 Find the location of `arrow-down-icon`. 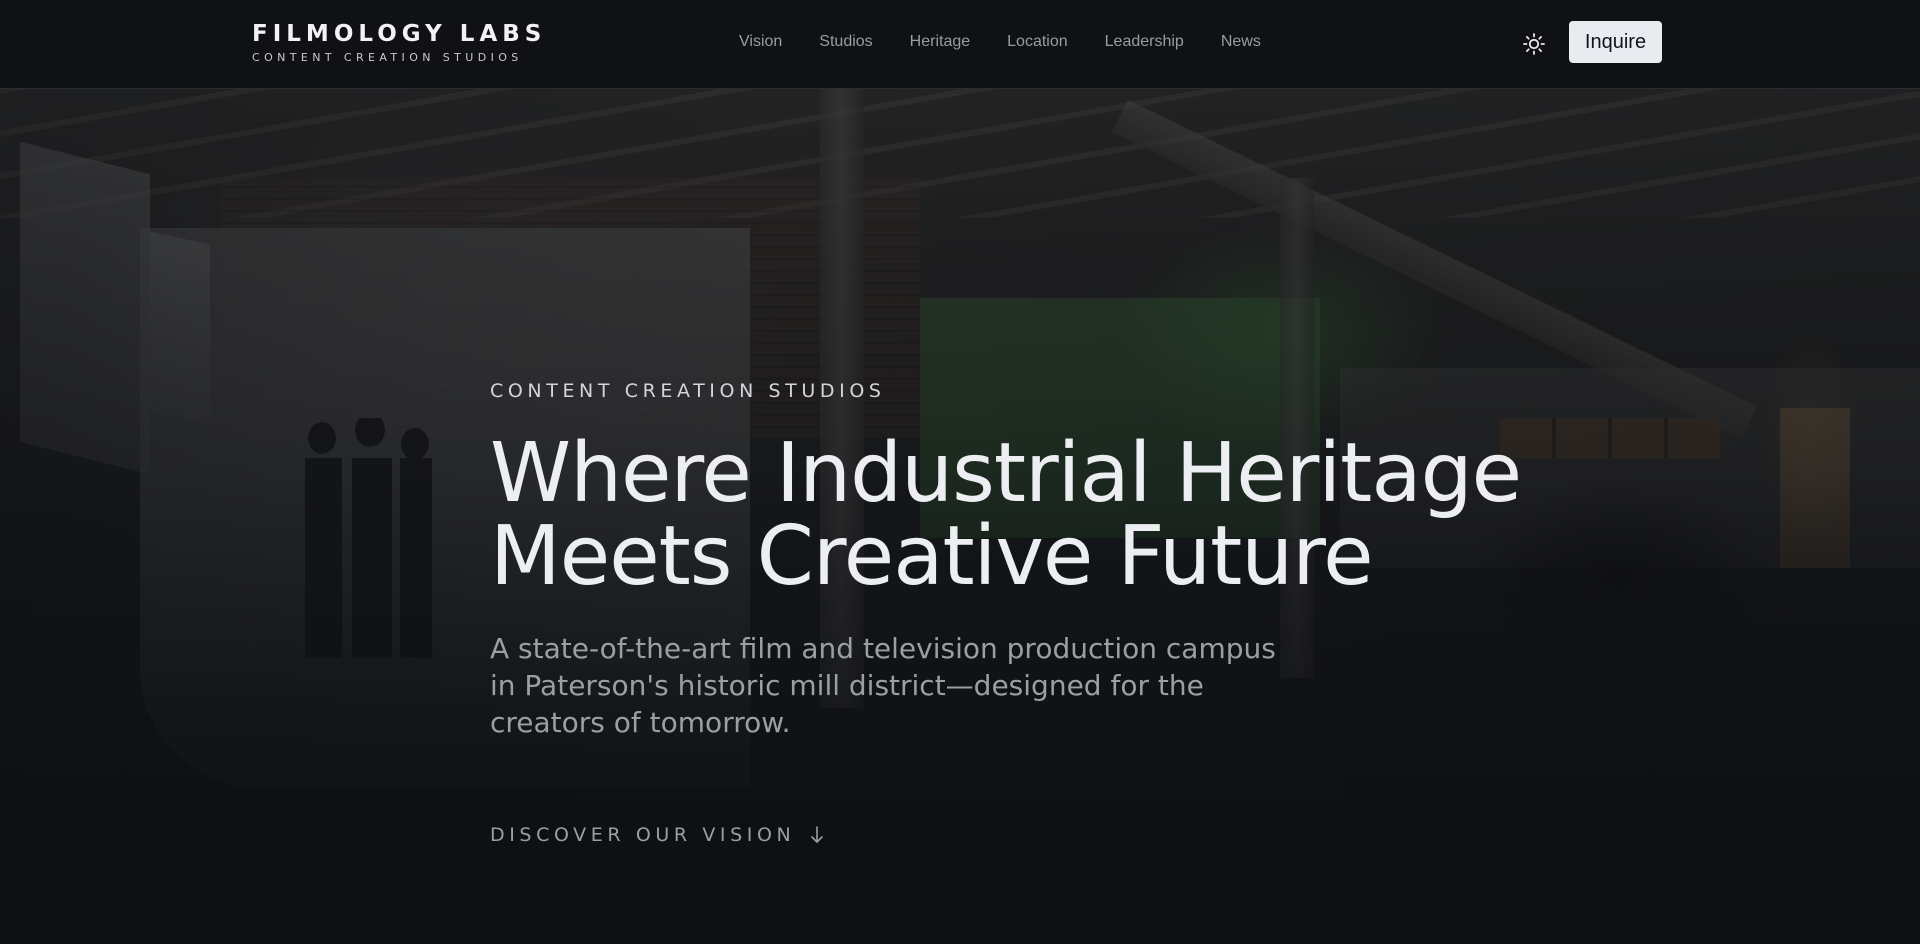

arrow-down-icon is located at coordinates (817, 834).